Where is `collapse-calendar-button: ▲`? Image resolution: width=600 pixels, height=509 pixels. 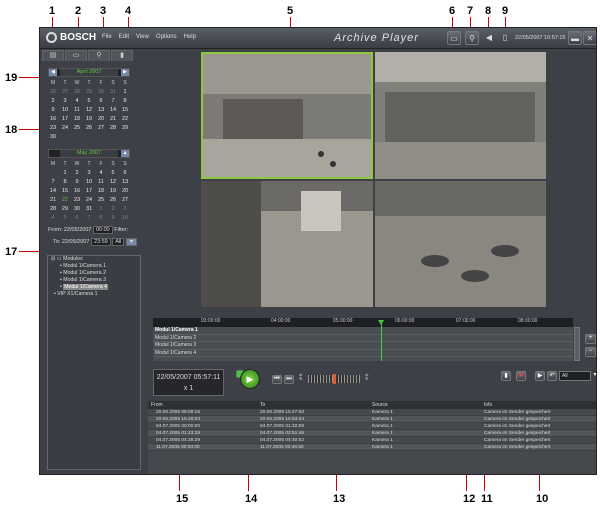
collapse-calendar-button: ▲ is located at coordinates (125, 153).